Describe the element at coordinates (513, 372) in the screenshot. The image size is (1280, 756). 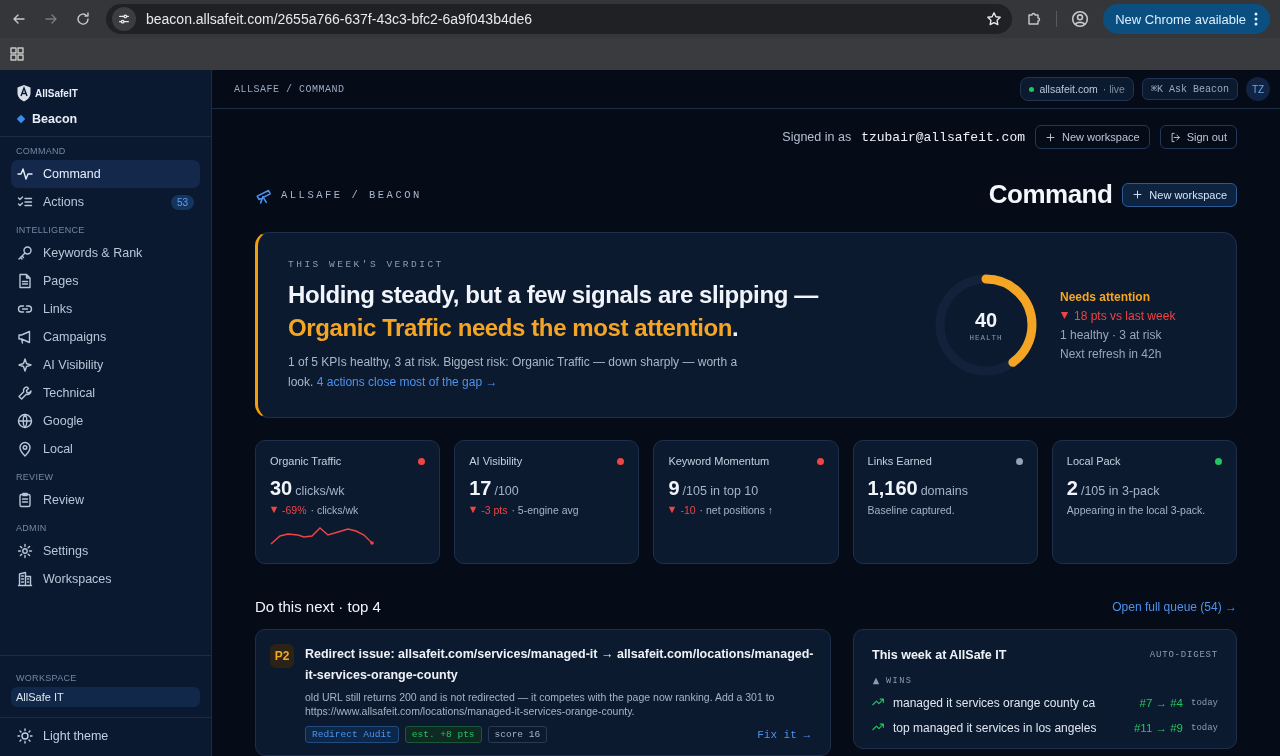
I see `verdict-summary: 1 of 5 KPIs healthy, 3 at risk. Biggest risk: Organic Traffic — down sharply — worth a look. 4 actions close most of the gap →` at that location.